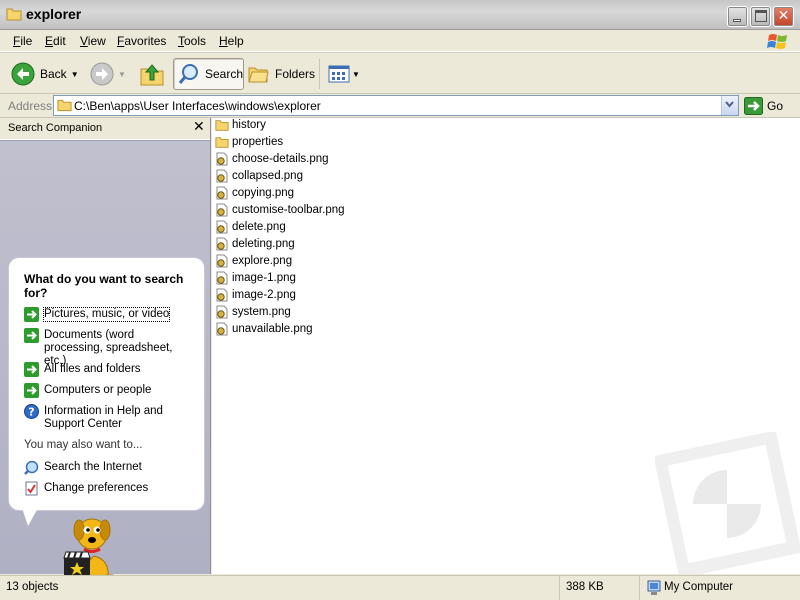 The width and height of the screenshot is (800, 600). I want to click on up-button, so click(152, 74).